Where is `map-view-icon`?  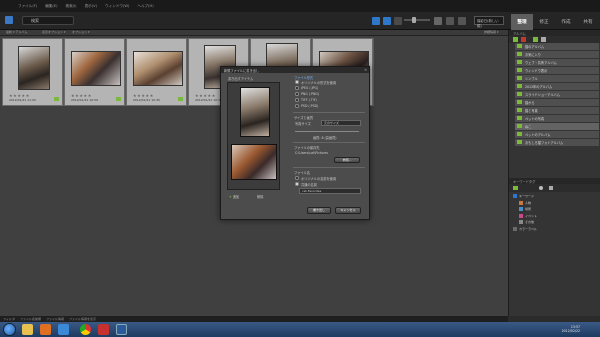 map-view-icon is located at coordinates (387, 21).